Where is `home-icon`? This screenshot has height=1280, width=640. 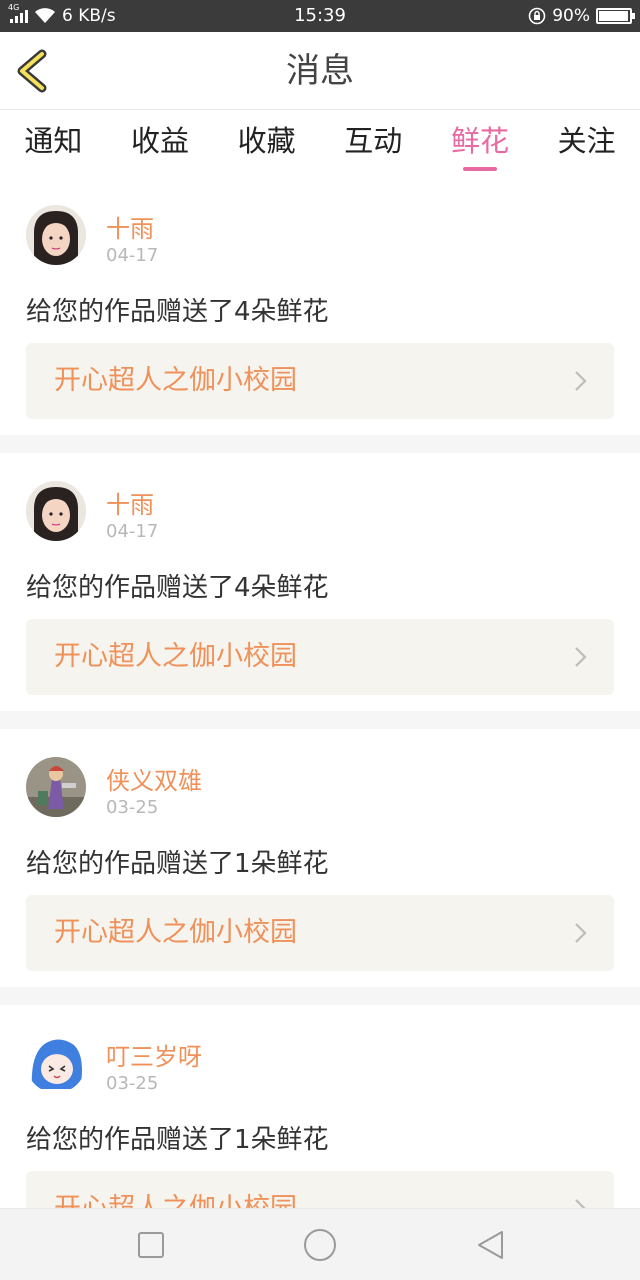 home-icon is located at coordinates (320, 1245).